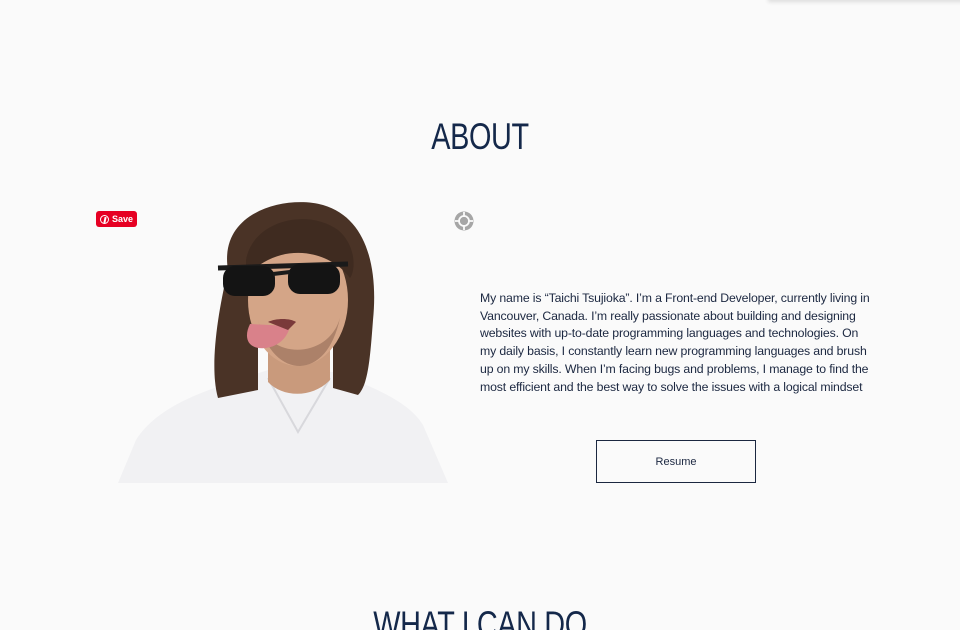 This screenshot has width=960, height=630. I want to click on scan-target-icon, so click(464, 221).